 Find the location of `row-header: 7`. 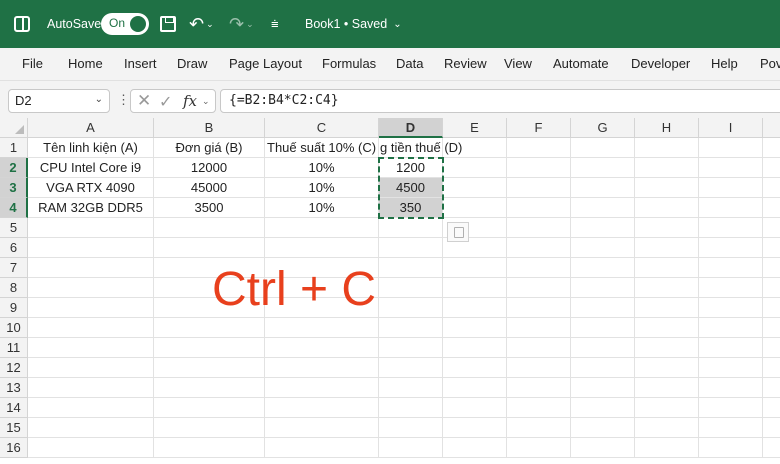

row-header: 7 is located at coordinates (14, 268).